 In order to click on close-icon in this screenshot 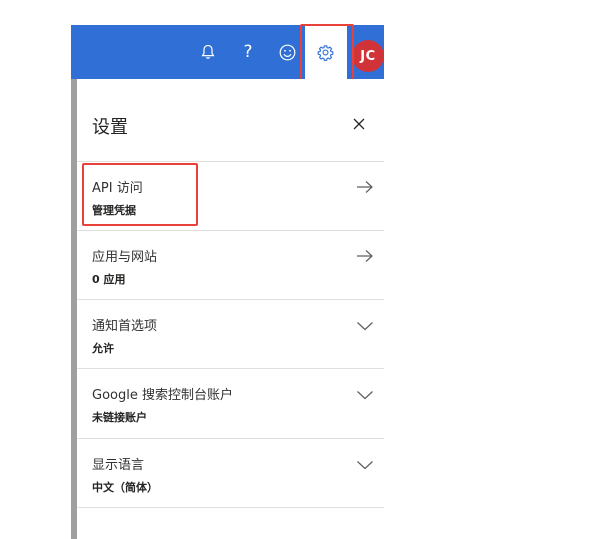, I will do `click(359, 124)`.